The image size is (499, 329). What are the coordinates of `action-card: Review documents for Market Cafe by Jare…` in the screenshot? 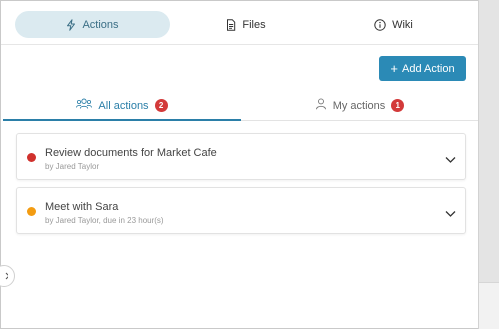 It's located at (241, 156).